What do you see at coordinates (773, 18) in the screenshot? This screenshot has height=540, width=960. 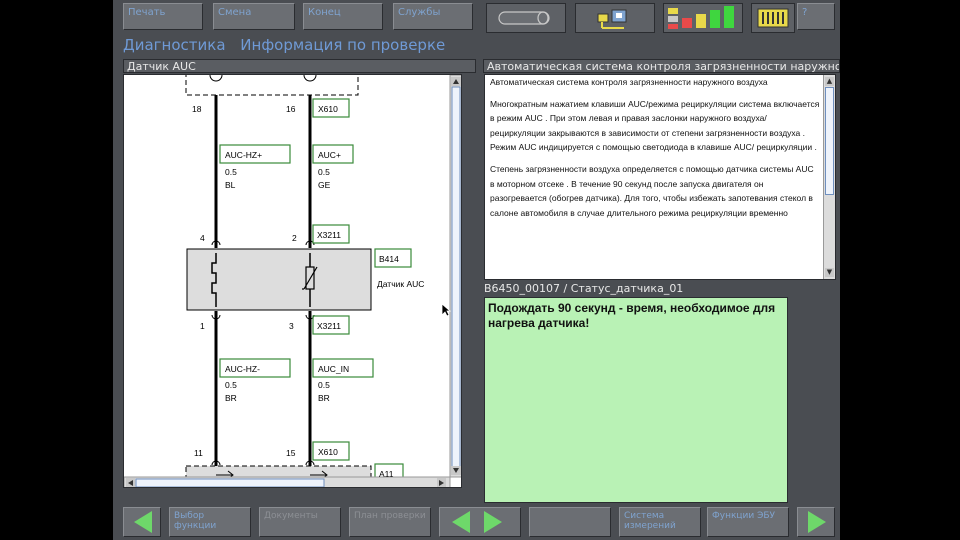 I see `interface-icon` at bounding box center [773, 18].